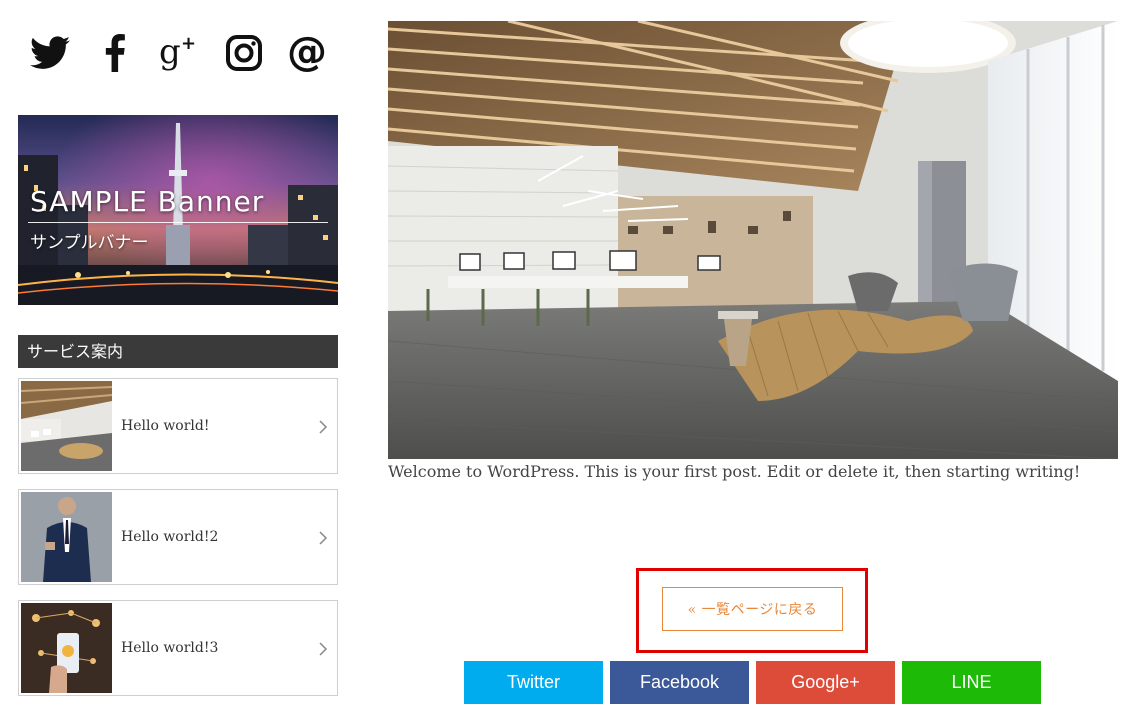 The image size is (1140, 721). I want to click on social-icons: g + @, so click(178, 54).